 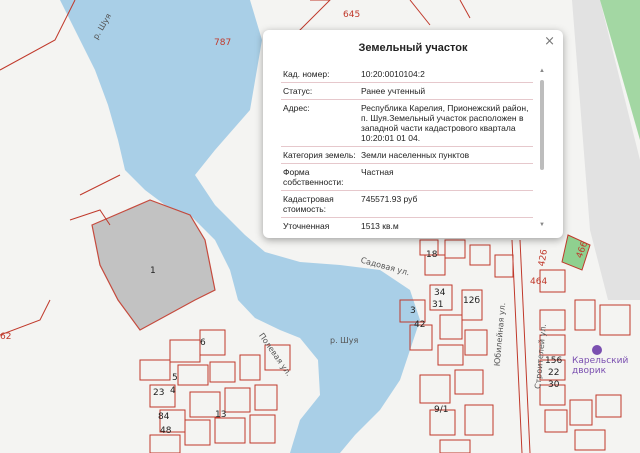 I want to click on house-number: 1, so click(x=153, y=271).